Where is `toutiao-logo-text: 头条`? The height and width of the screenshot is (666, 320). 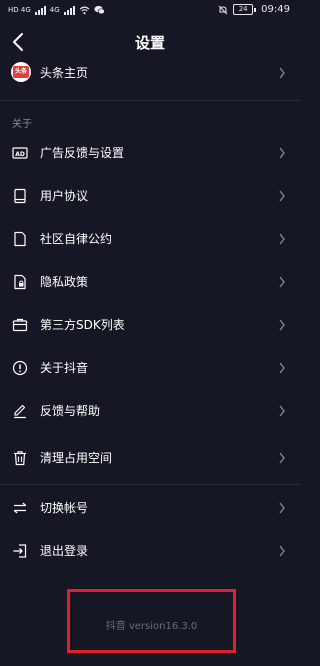 toutiao-logo-text: 头条 is located at coordinates (21, 72).